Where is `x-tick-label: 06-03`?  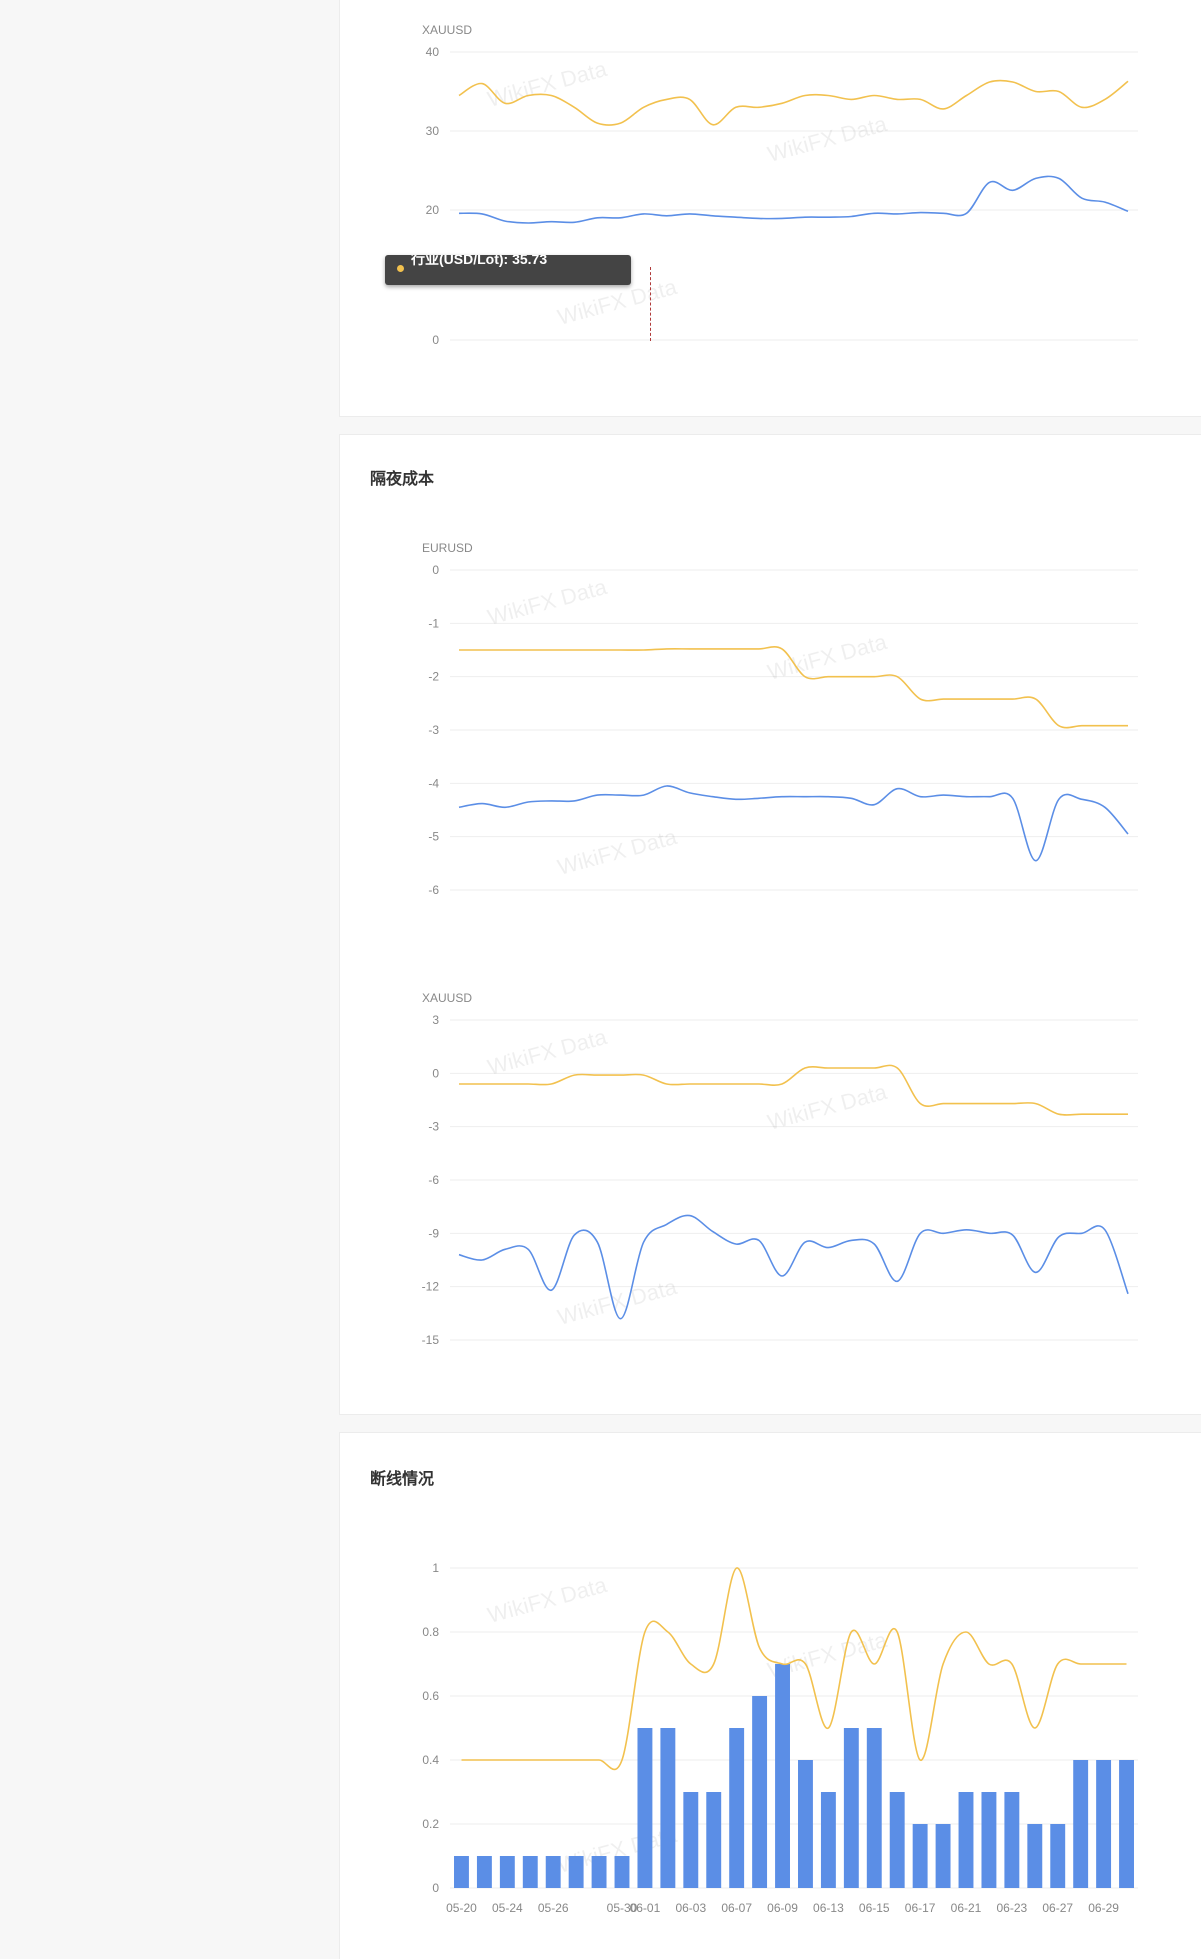 x-tick-label: 06-03 is located at coordinates (690, 1908).